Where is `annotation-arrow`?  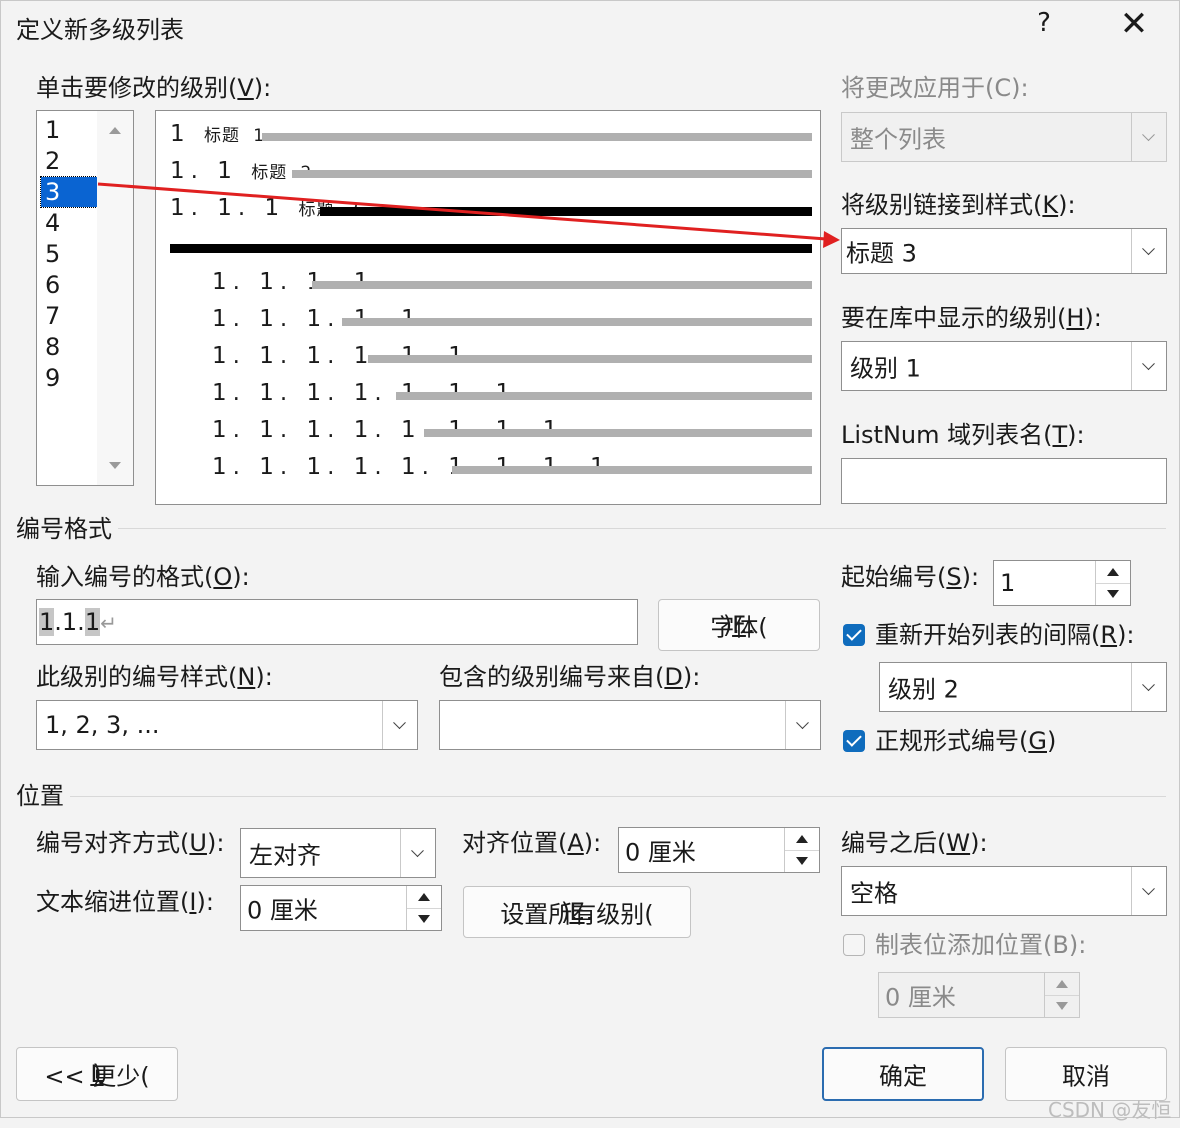 annotation-arrow is located at coordinates (468, 215).